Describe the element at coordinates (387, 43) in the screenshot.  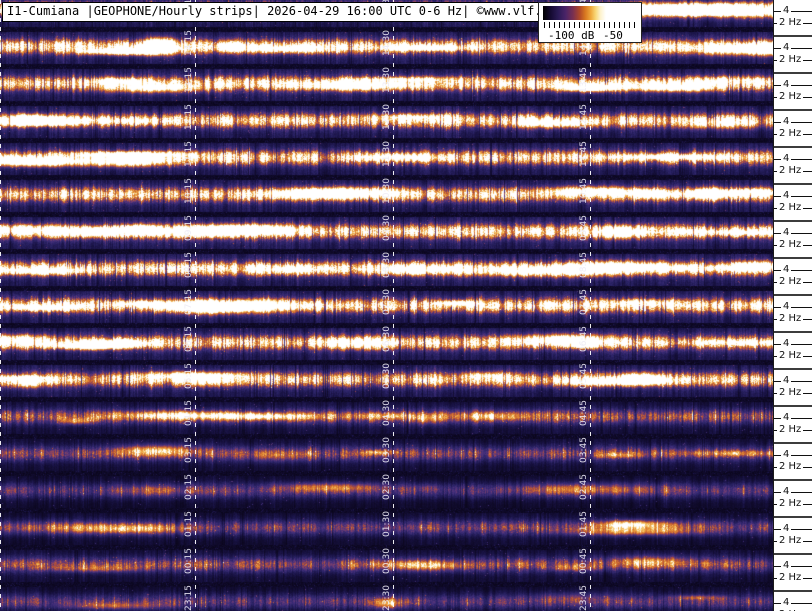
I see `strip-time-label: 14:30` at that location.